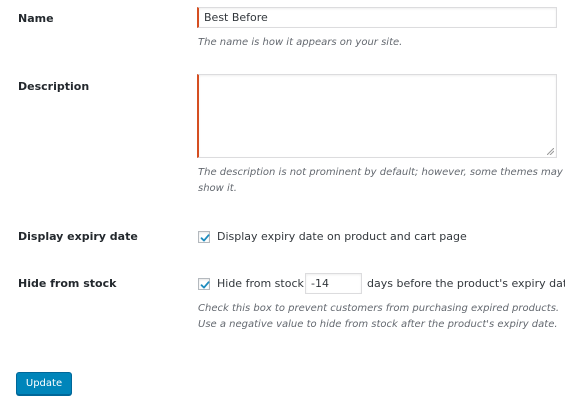 The image size is (565, 401). I want to click on hide-from-stock-checkbox-label: Hide from stock, so click(260, 283).